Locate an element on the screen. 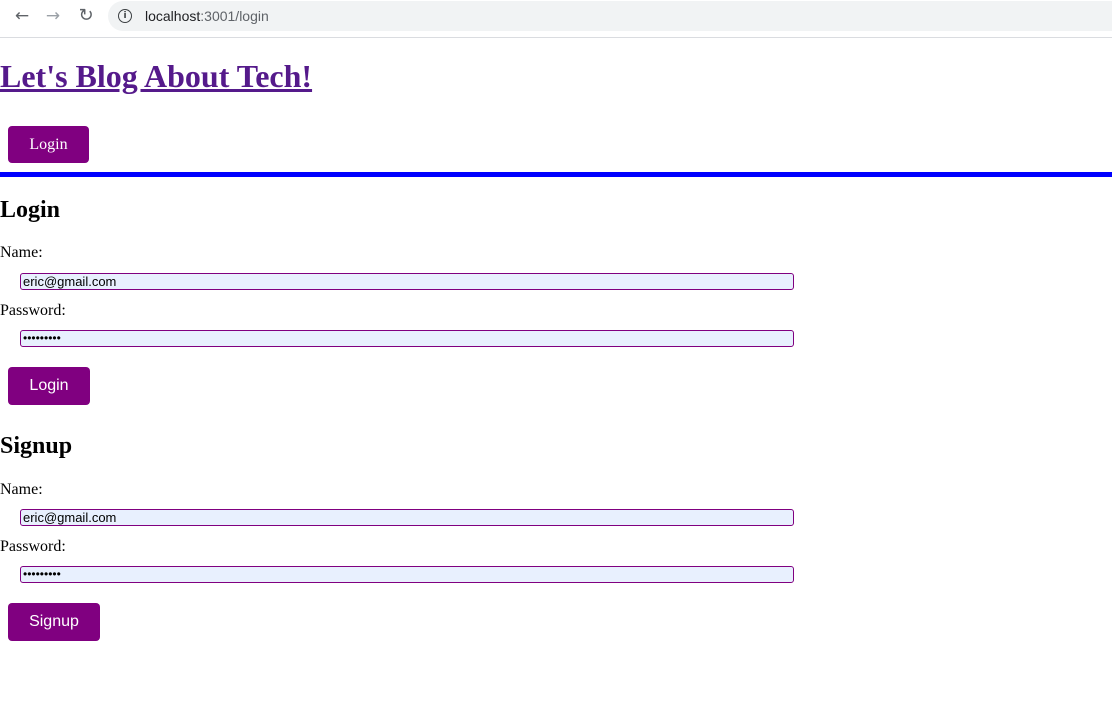 The width and height of the screenshot is (1112, 716). url-text: localhost:3001/login is located at coordinates (207, 16).